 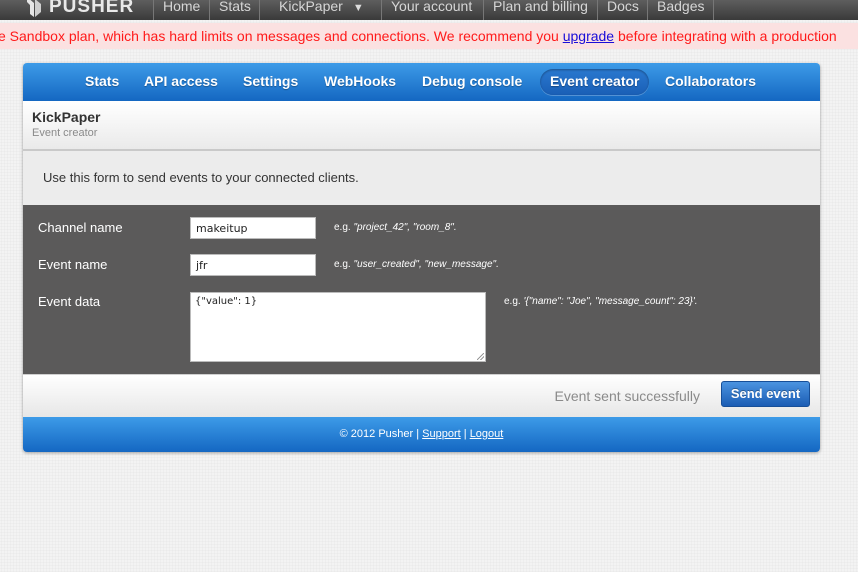 What do you see at coordinates (66, 117) in the screenshot?
I see `app-name: KickPaper` at bounding box center [66, 117].